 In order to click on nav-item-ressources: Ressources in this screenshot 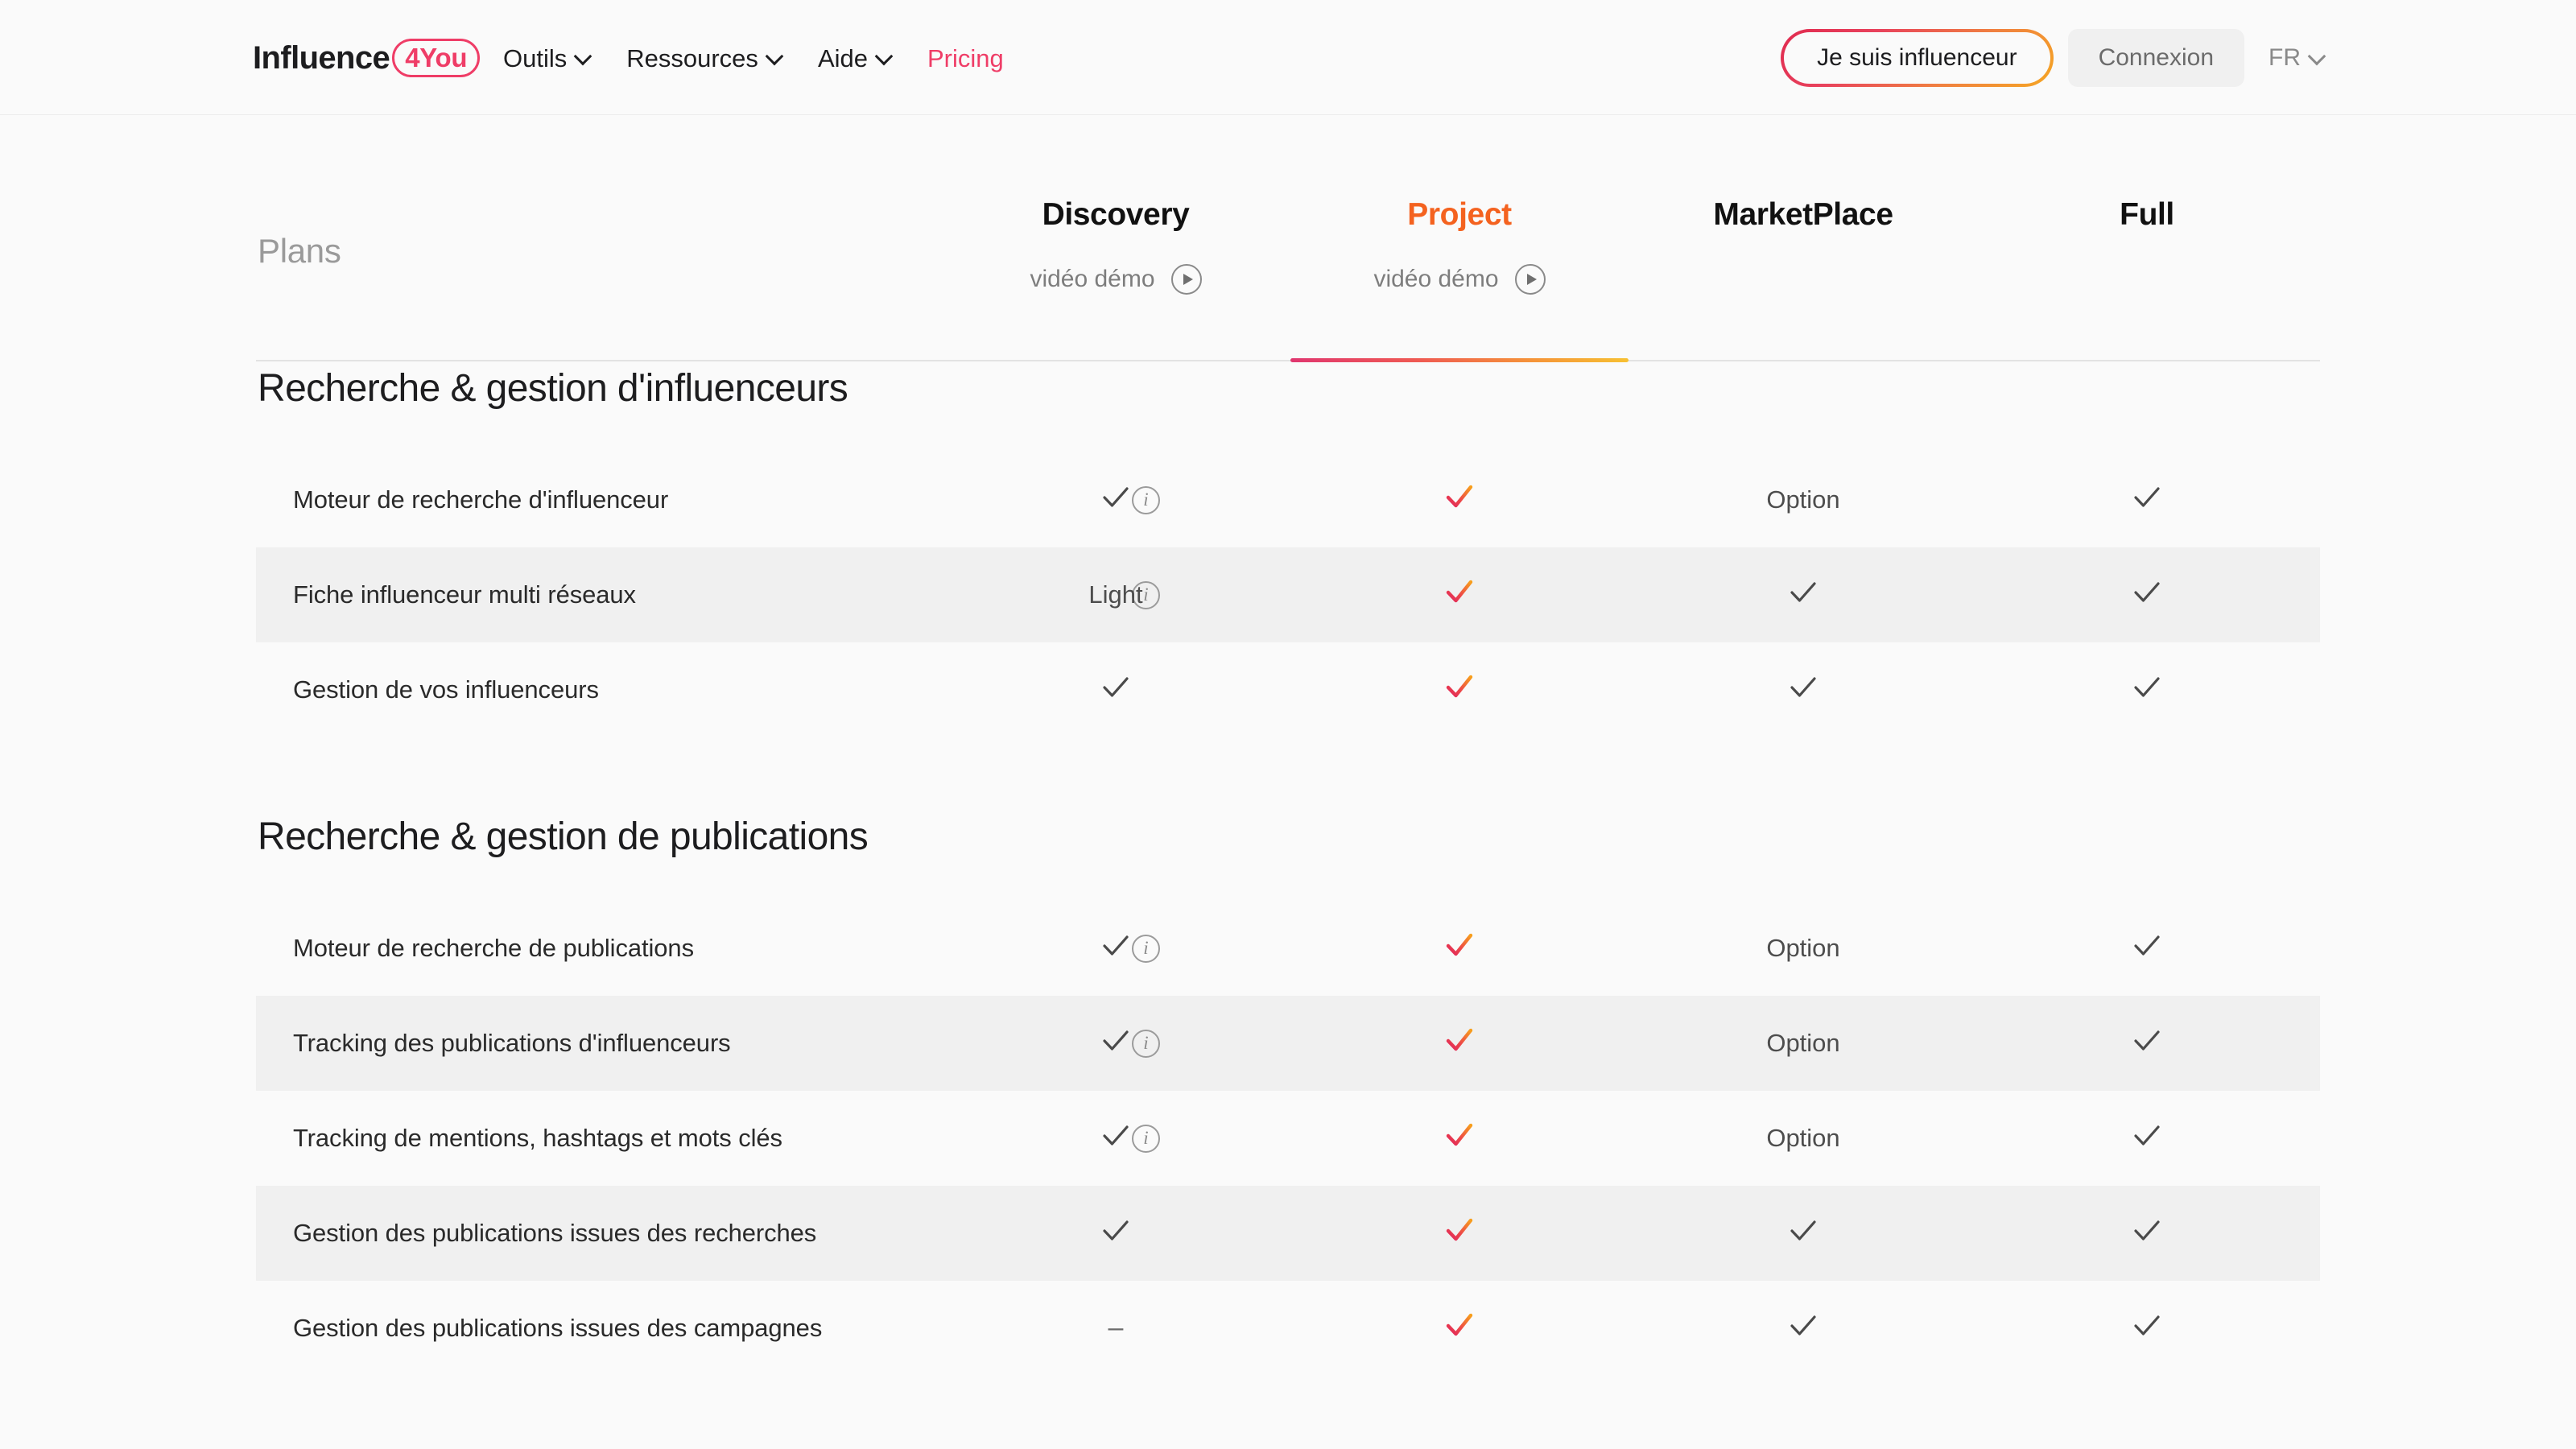, I will do `click(703, 58)`.